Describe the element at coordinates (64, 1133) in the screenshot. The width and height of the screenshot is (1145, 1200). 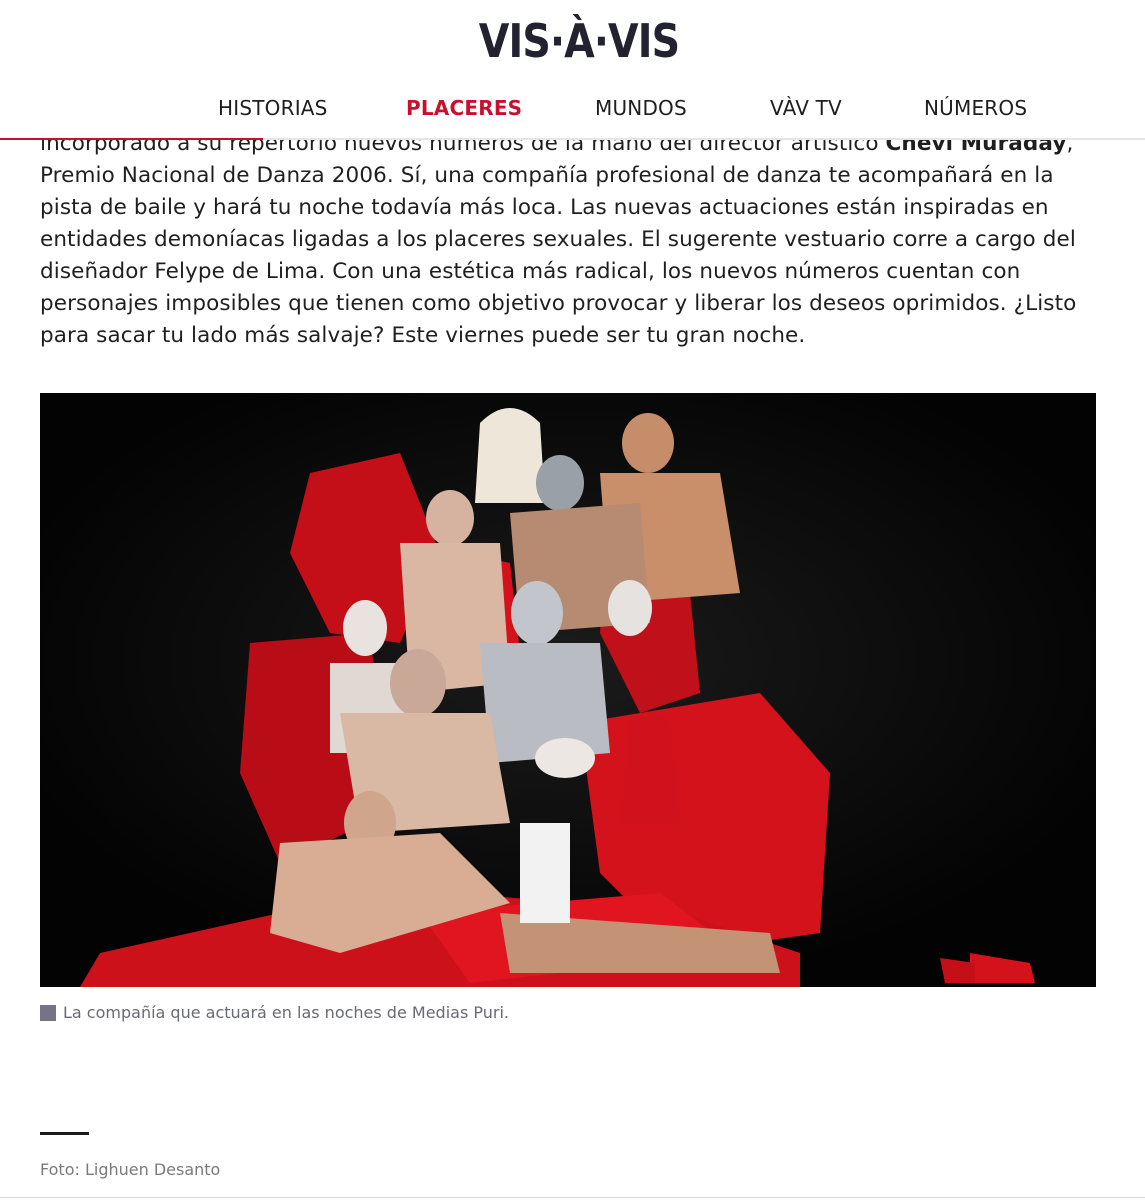
I see `credit-divider` at that location.